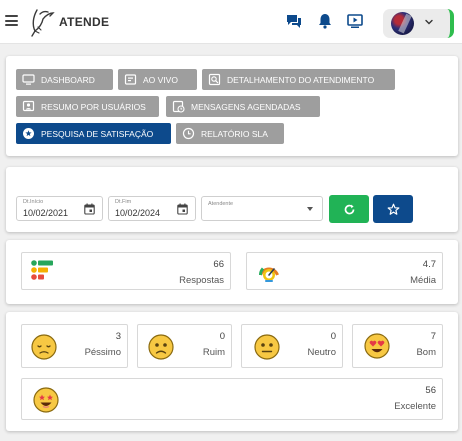 Image resolution: width=462 pixels, height=441 pixels. What do you see at coordinates (46, 400) in the screenshot?
I see `star-eyes-icon` at bounding box center [46, 400].